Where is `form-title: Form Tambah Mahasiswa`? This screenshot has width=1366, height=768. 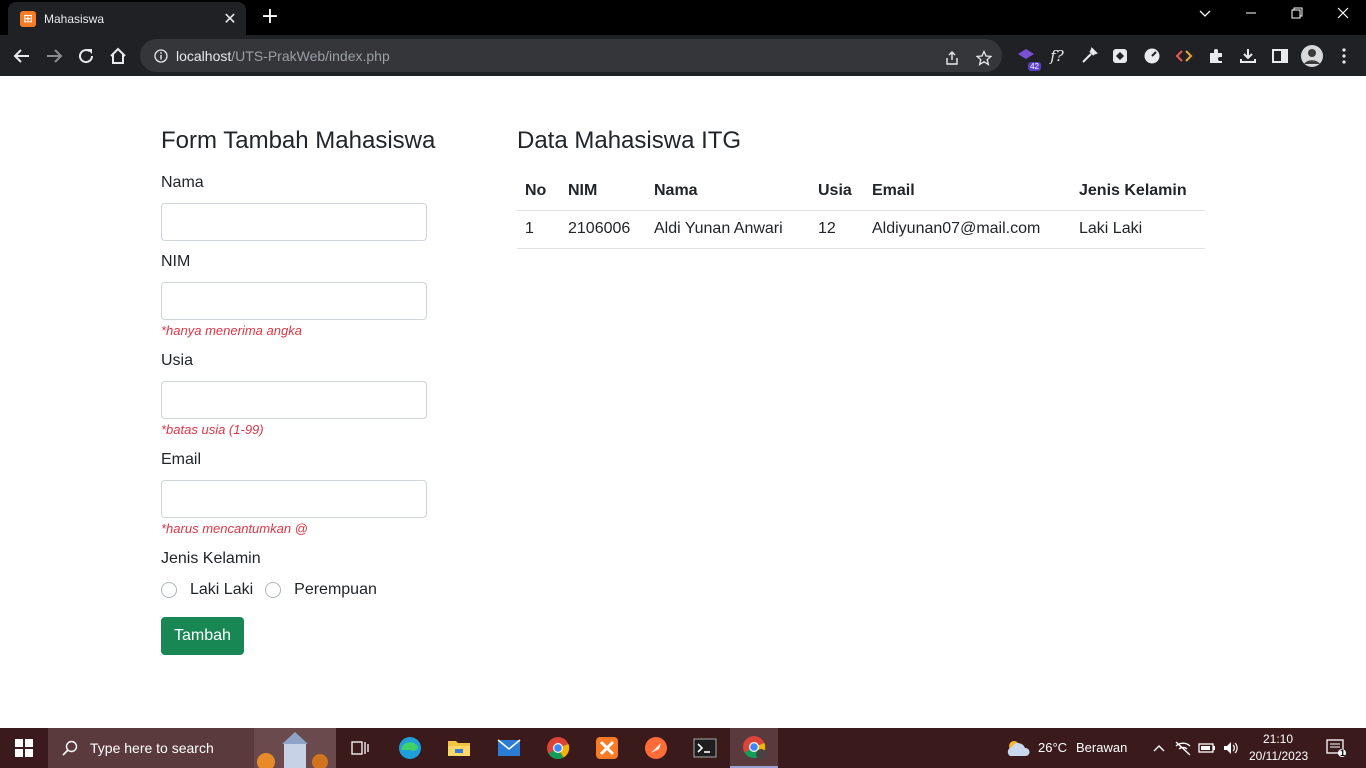
form-title: Form Tambah Mahasiswa is located at coordinates (298, 140).